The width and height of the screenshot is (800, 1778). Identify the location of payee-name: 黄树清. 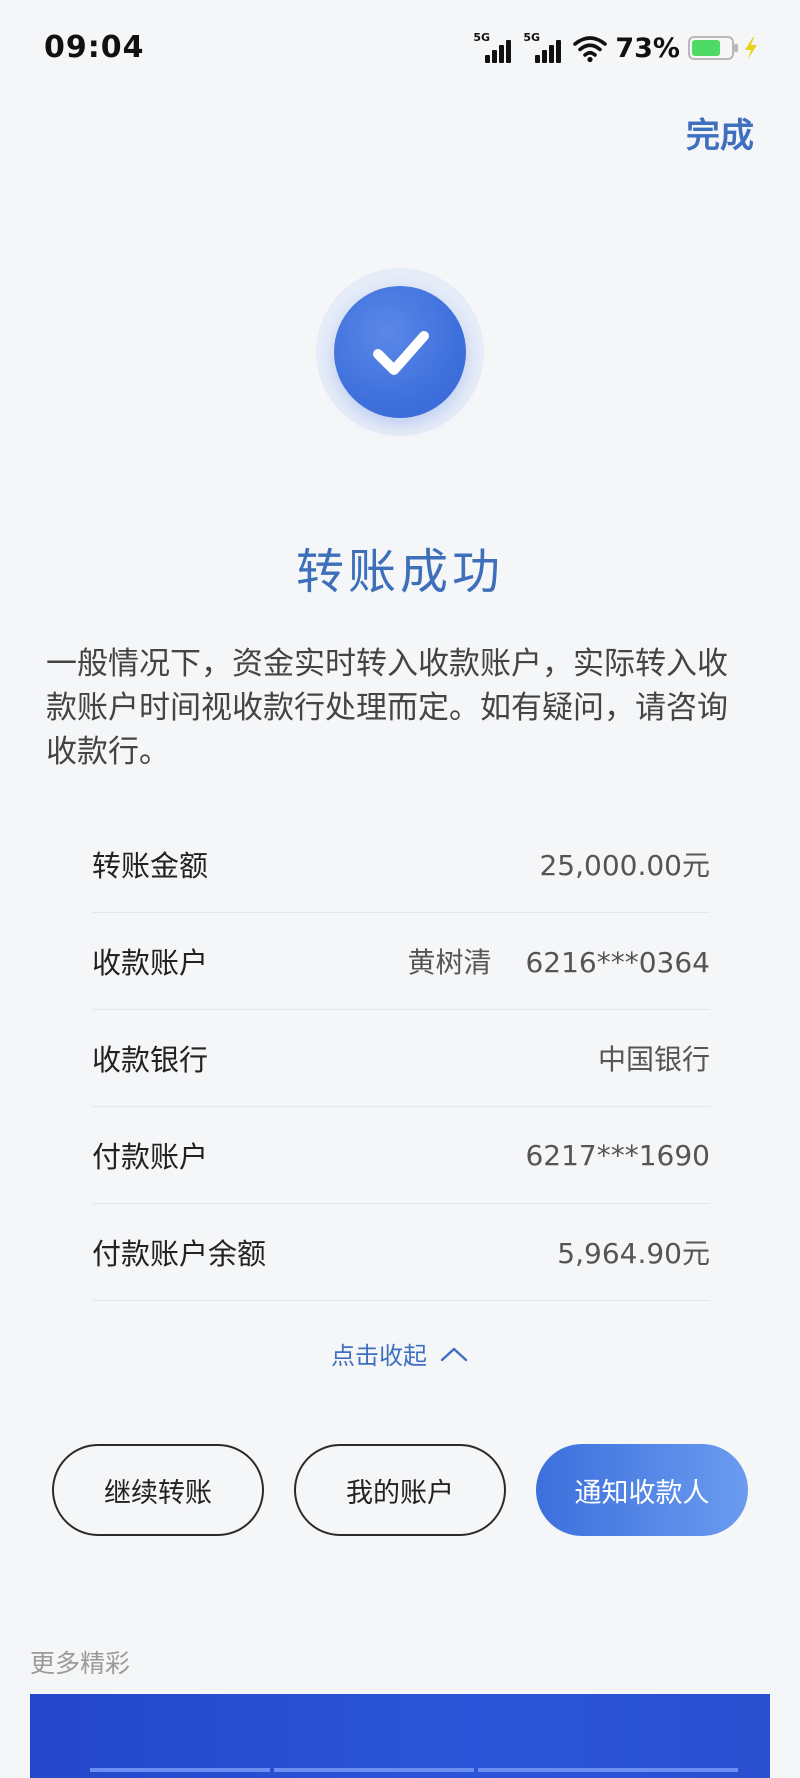
(449, 962).